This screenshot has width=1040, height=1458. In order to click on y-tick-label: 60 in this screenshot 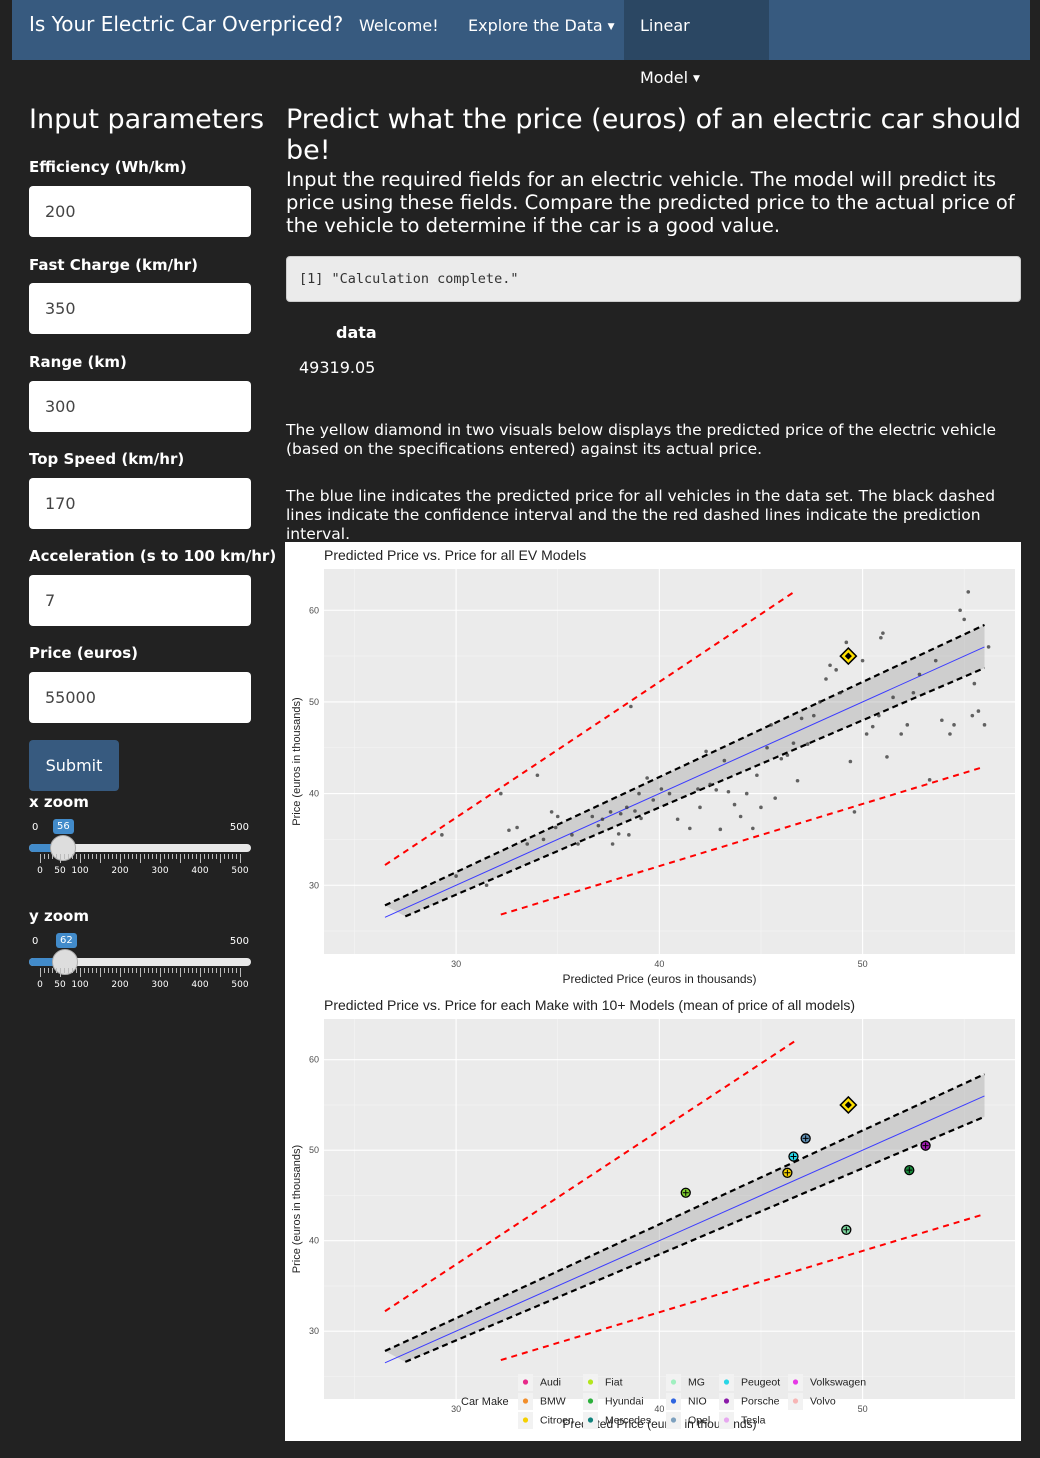, I will do `click(314, 1060)`.